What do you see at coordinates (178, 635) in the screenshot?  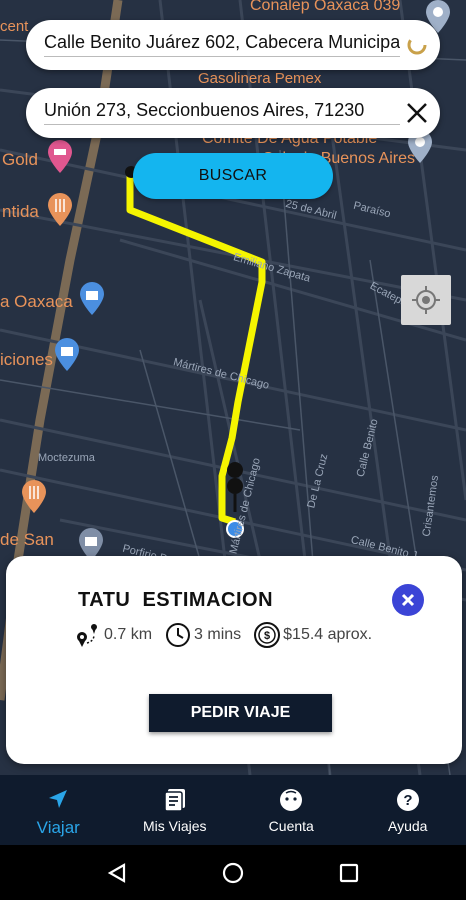 I see `clock-icon` at bounding box center [178, 635].